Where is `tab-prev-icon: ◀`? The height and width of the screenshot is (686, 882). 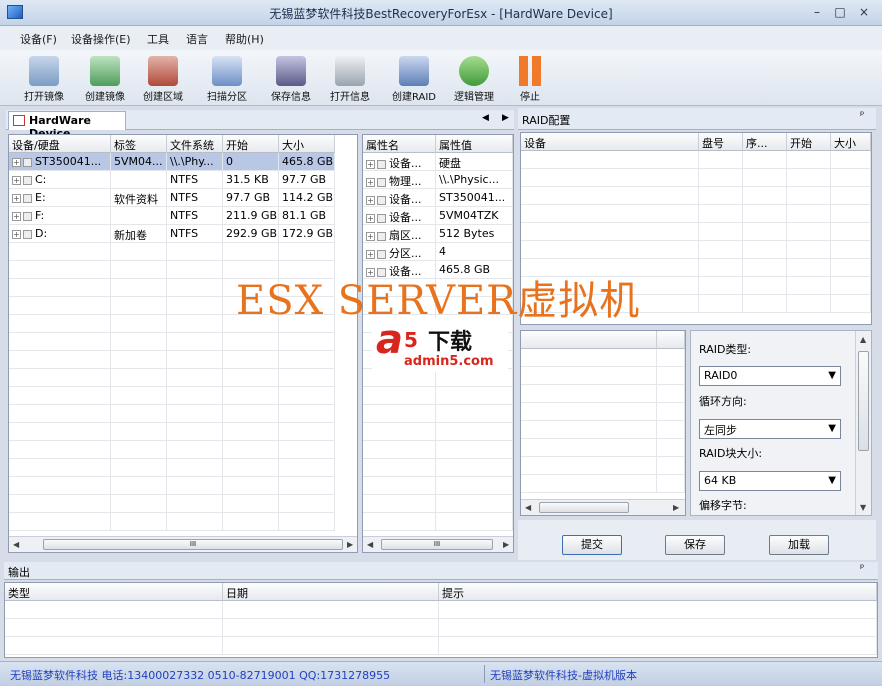
tab-prev-icon: ◀ is located at coordinates (485, 118).